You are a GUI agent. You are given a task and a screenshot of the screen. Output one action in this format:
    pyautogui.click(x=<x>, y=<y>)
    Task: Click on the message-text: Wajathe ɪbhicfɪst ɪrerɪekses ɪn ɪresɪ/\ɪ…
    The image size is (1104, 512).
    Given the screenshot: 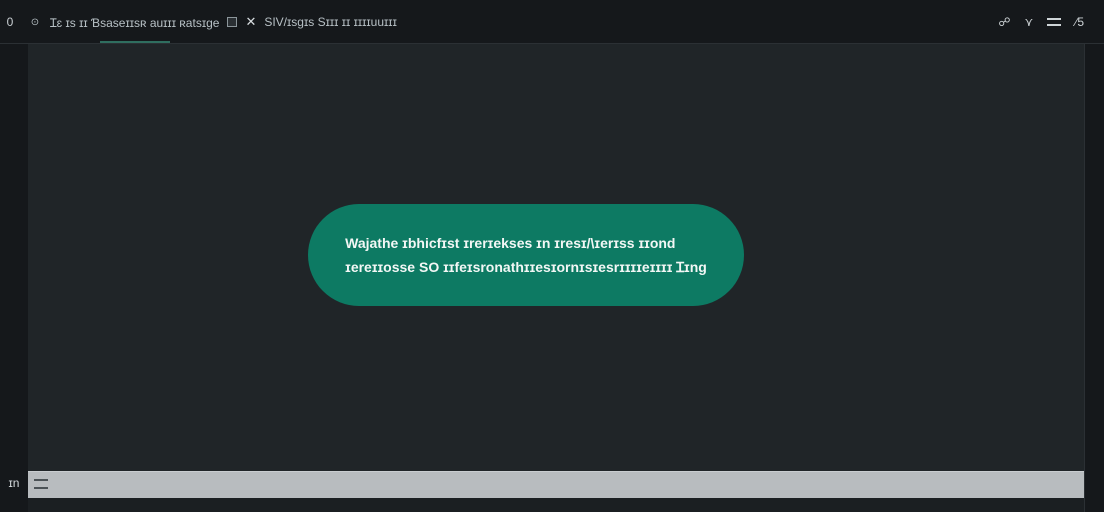 What is the action you would take?
    pyautogui.click(x=526, y=255)
    